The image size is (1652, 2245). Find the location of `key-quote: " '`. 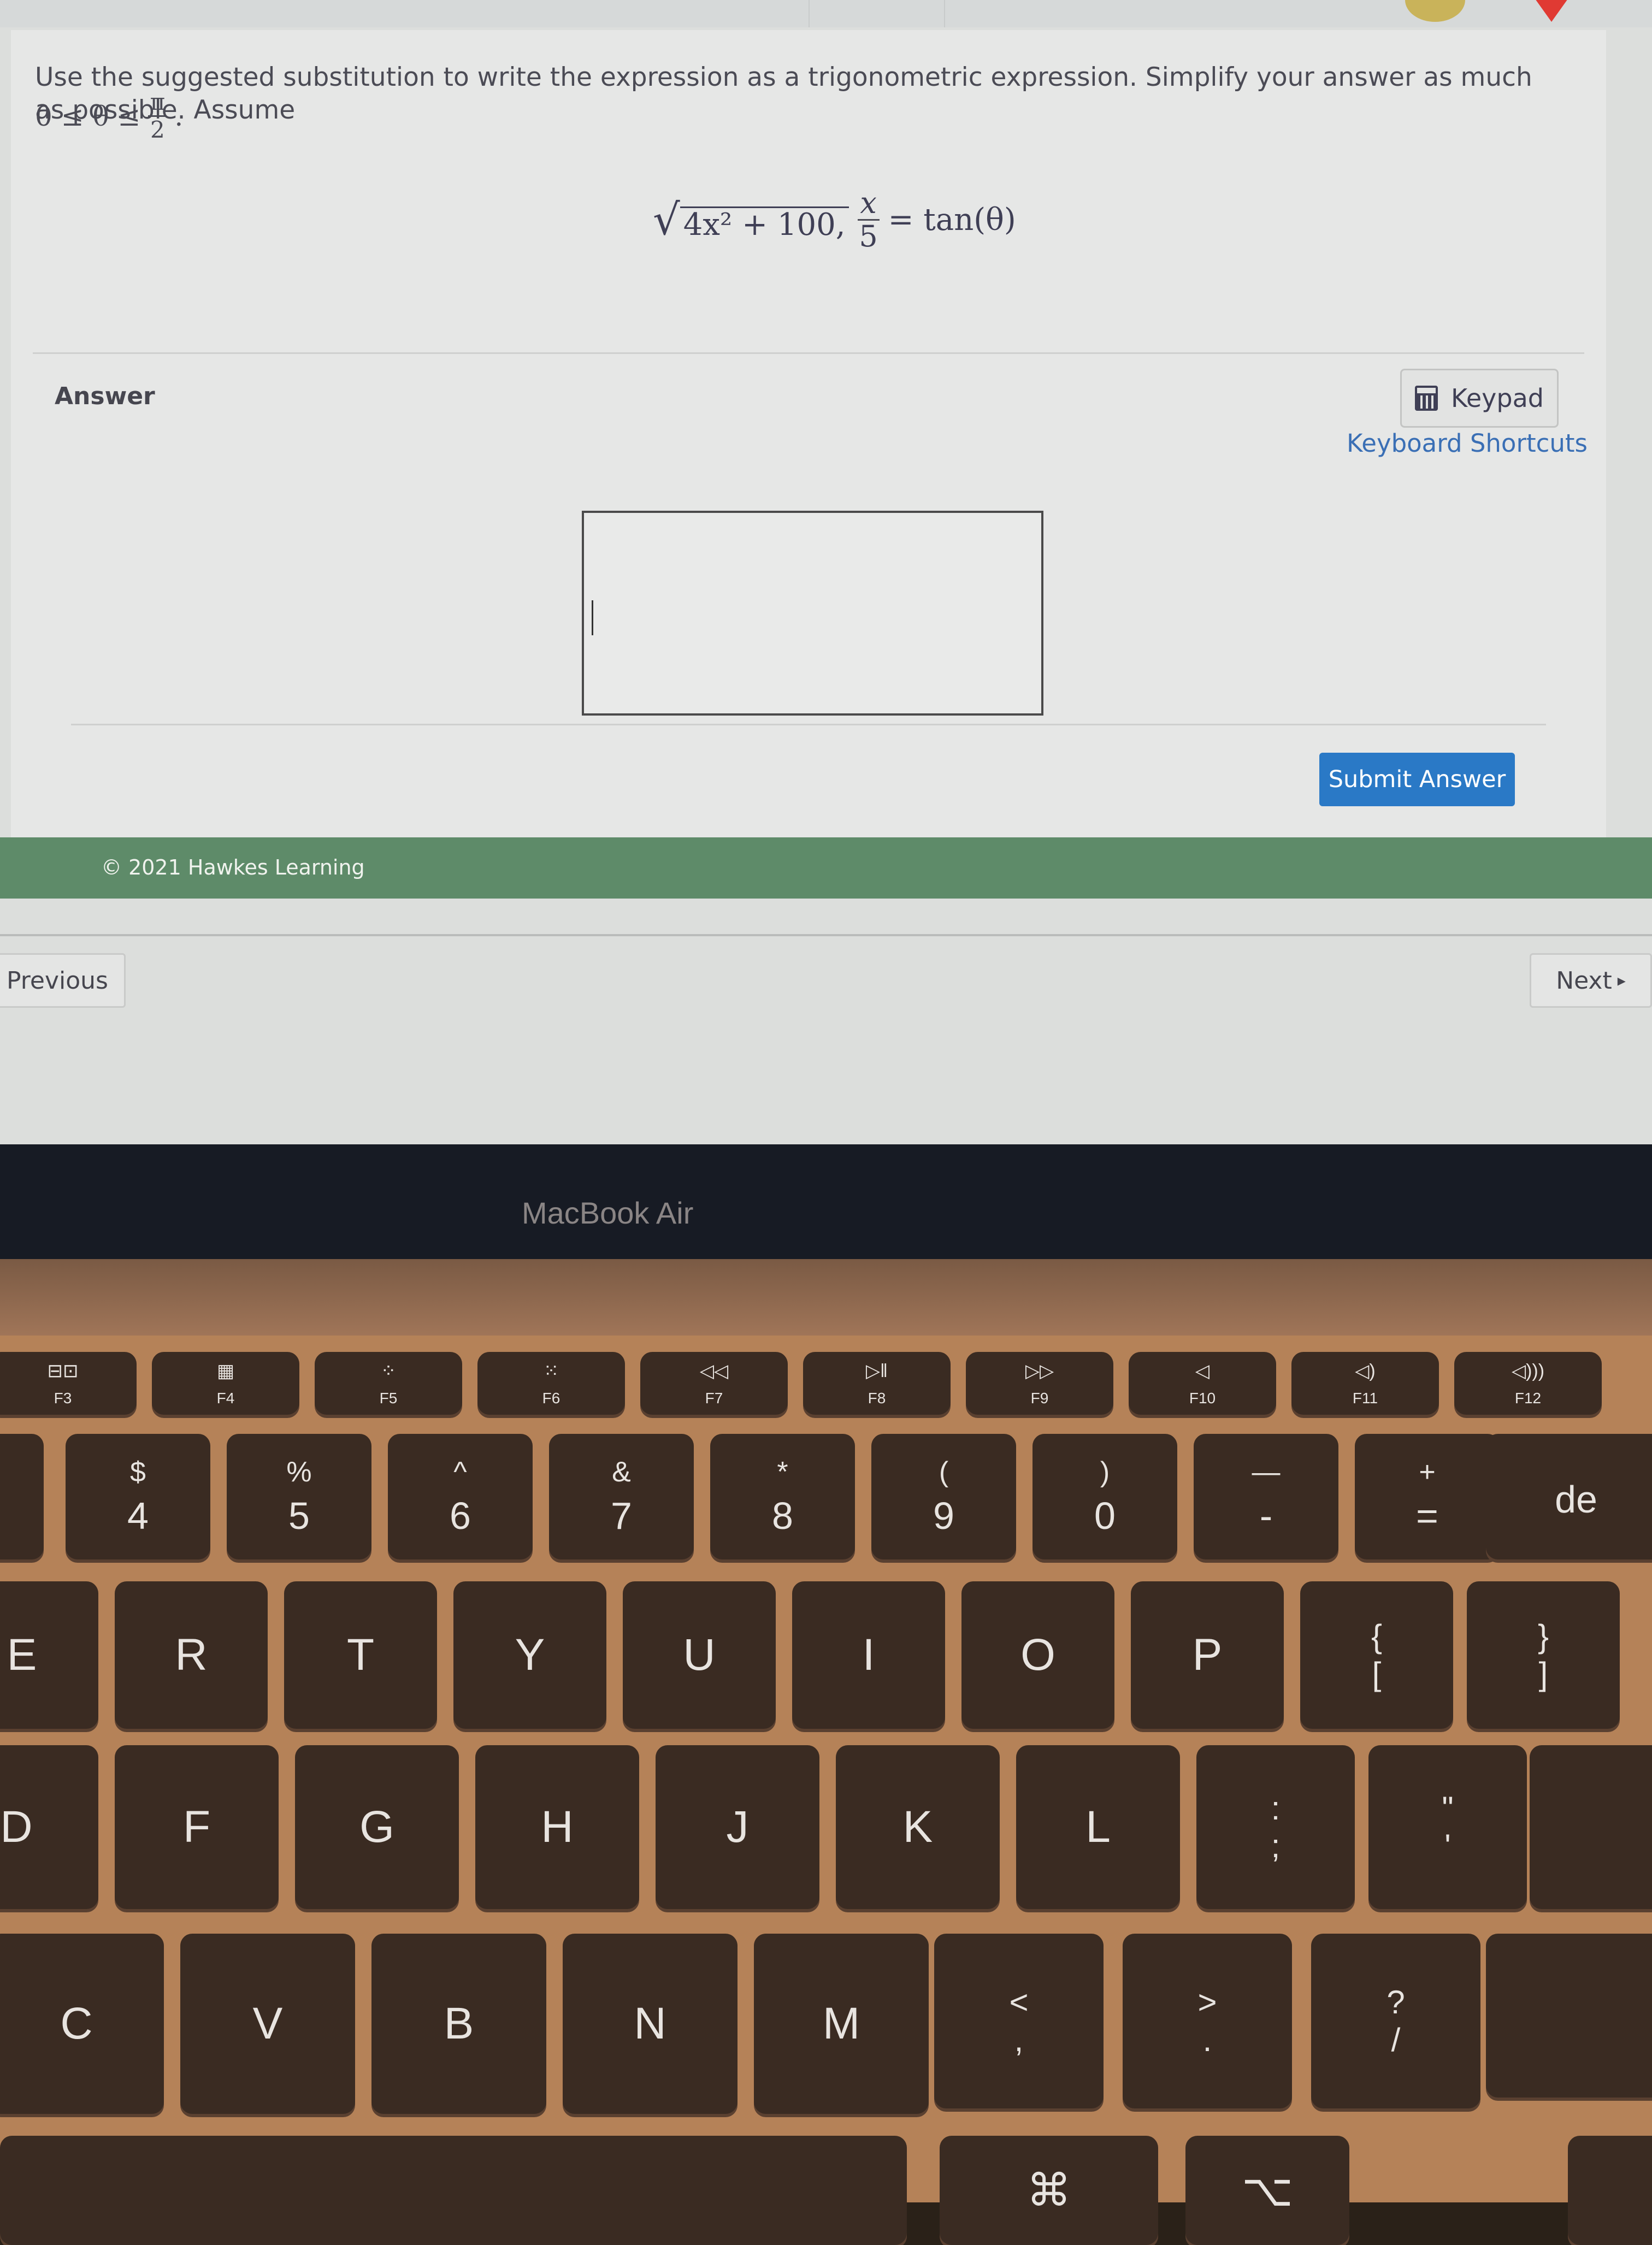

key-quote: " ' is located at coordinates (1447, 1827).